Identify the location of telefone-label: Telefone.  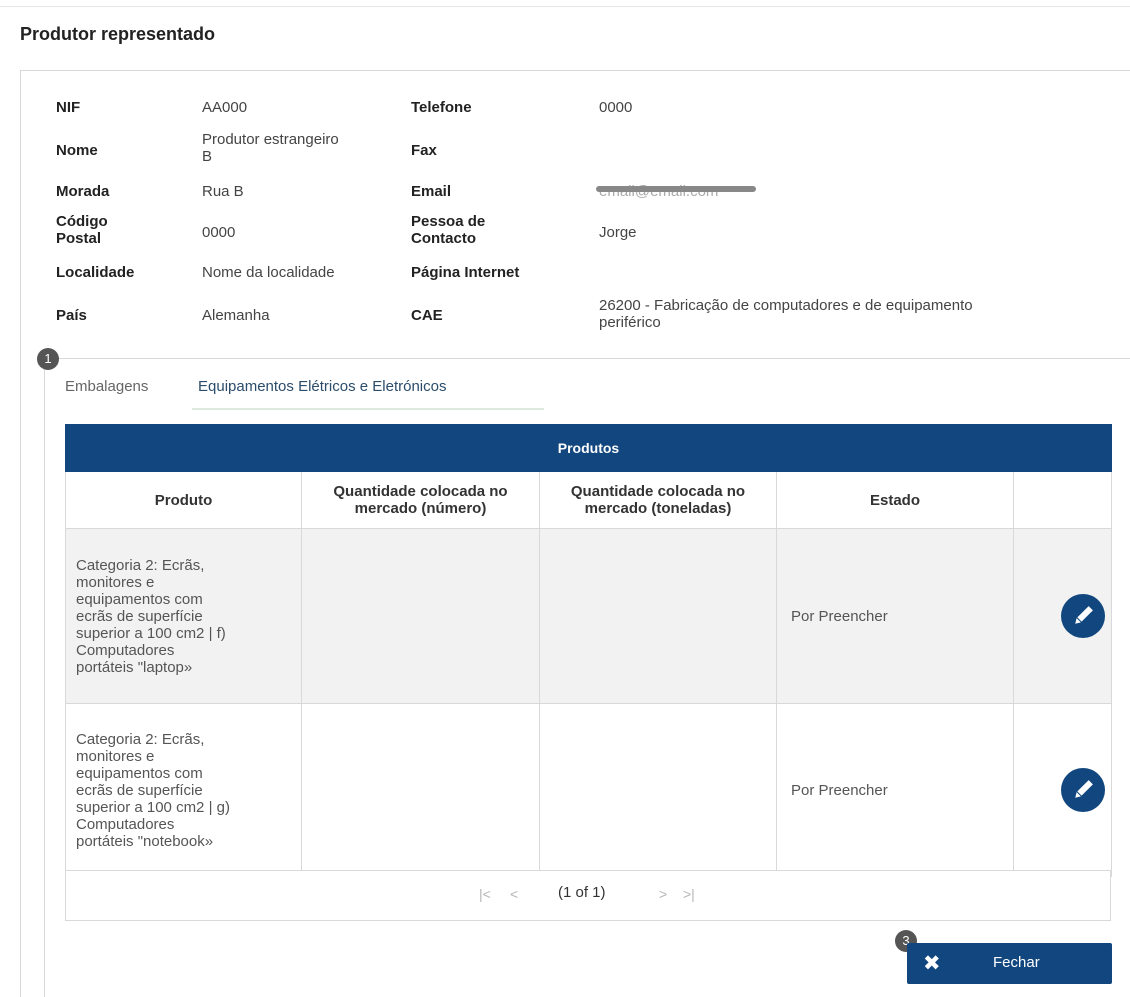
(441, 107).